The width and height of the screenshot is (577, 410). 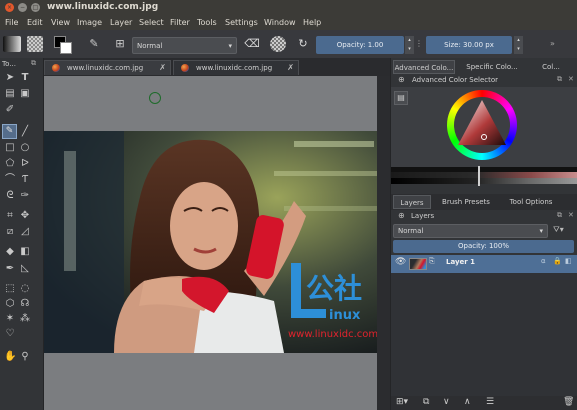 What do you see at coordinates (63, 45) in the screenshot?
I see `fg-bg-color-icon` at bounding box center [63, 45].